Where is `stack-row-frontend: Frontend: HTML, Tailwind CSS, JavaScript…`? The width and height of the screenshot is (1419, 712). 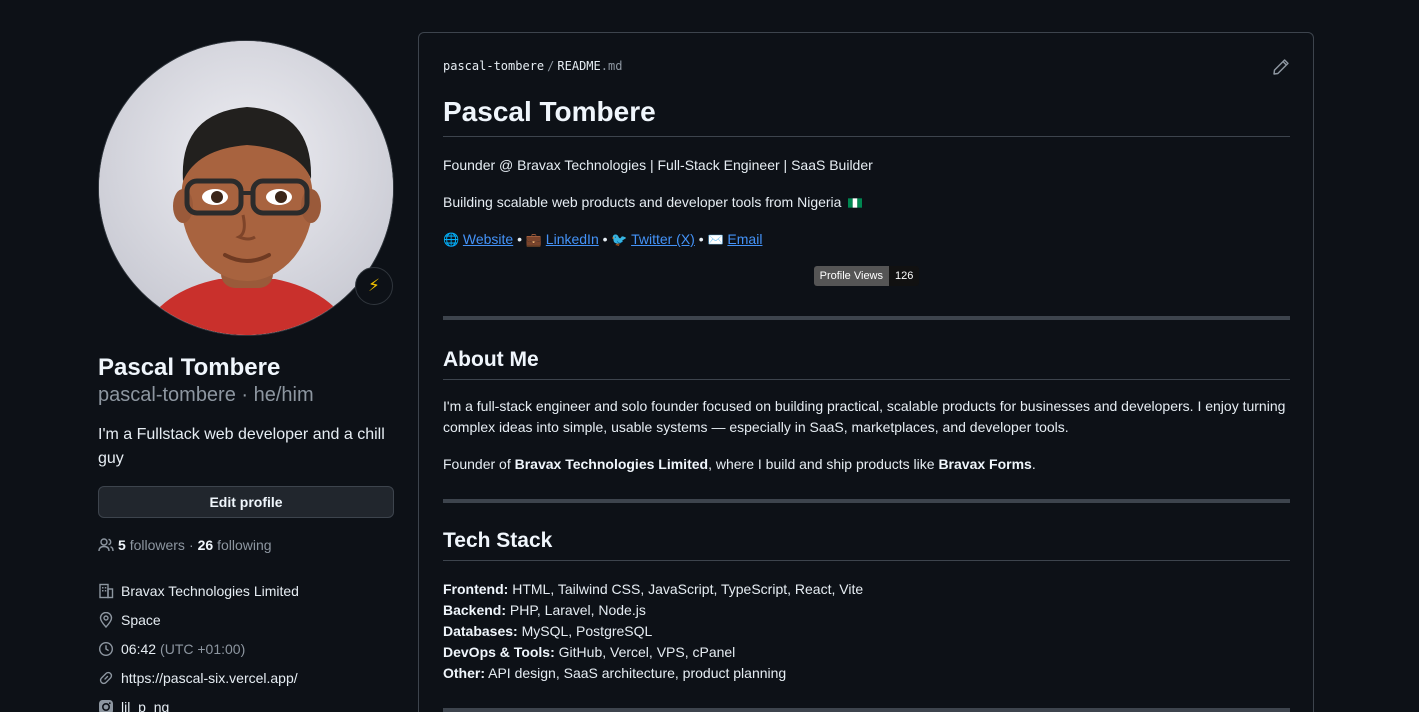
stack-row-frontend: Frontend: HTML, Tailwind CSS, JavaScript… is located at coordinates (866, 589).